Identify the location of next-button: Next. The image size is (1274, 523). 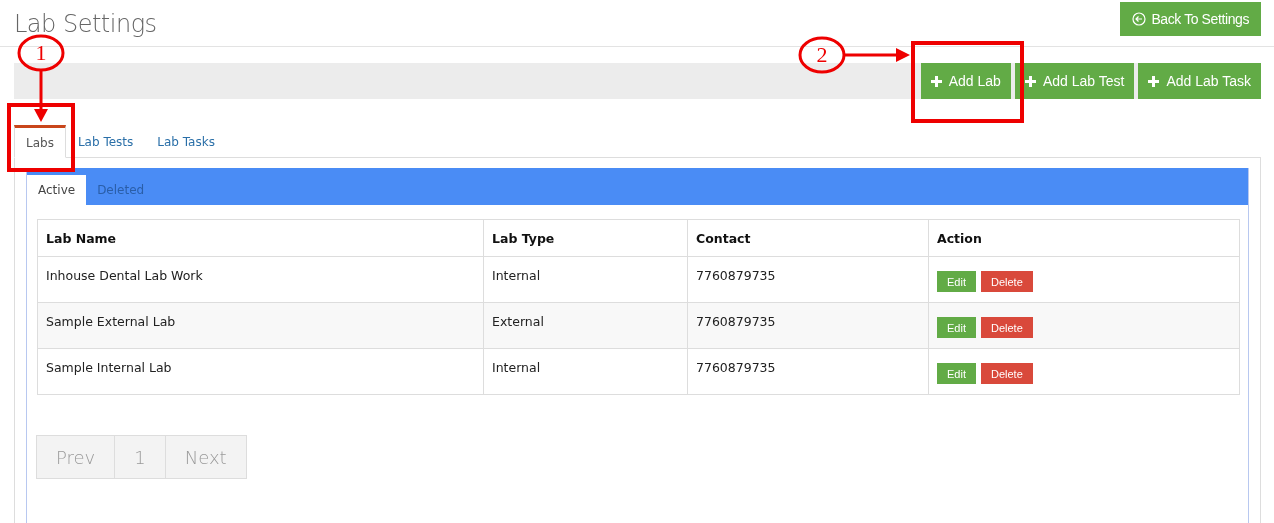
(205, 457).